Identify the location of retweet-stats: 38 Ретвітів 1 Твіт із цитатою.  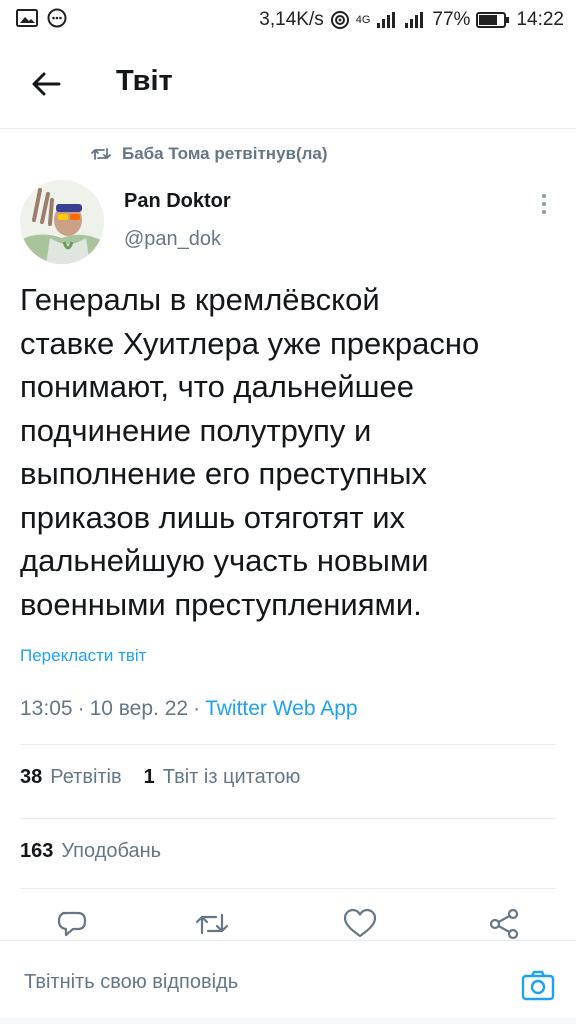
(160, 777).